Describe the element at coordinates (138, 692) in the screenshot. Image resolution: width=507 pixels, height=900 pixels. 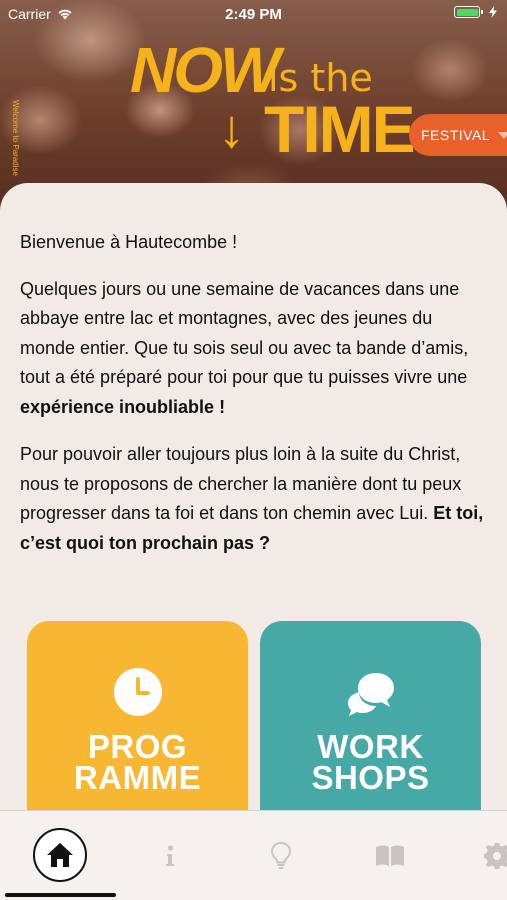
I see `clock-icon` at that location.